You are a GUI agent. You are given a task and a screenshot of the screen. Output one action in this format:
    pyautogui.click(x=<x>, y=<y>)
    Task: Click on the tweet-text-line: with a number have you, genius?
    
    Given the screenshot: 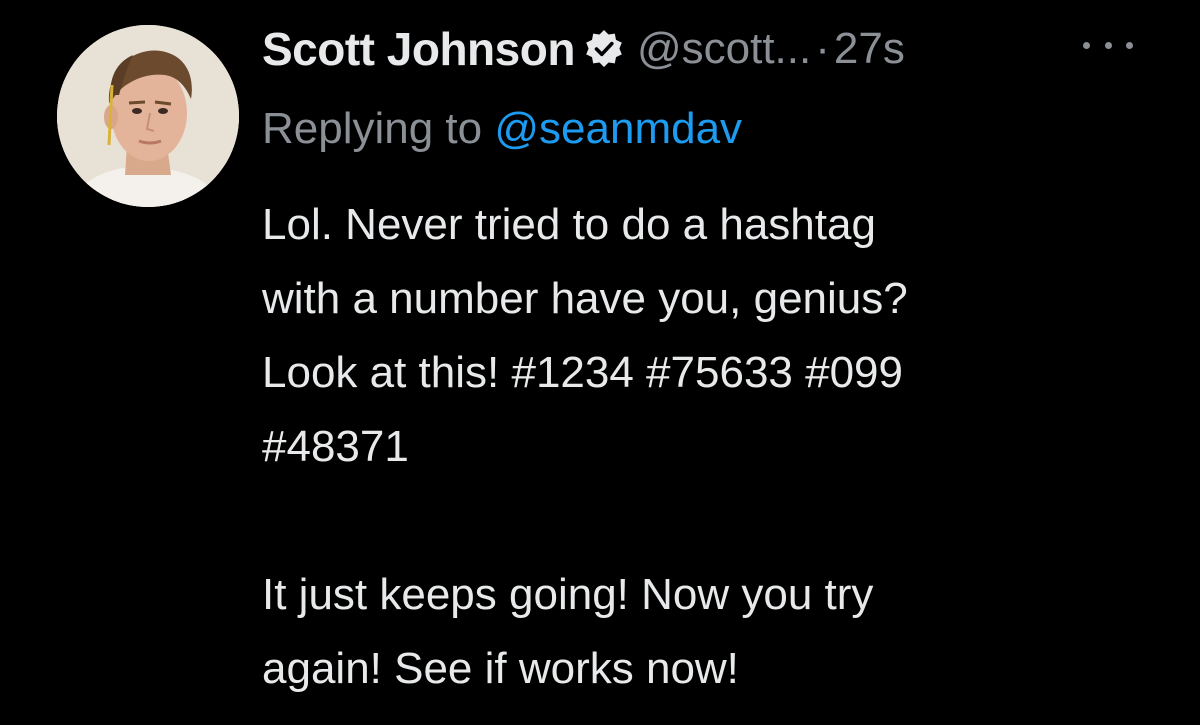 What is the action you would take?
    pyautogui.click(x=585, y=298)
    